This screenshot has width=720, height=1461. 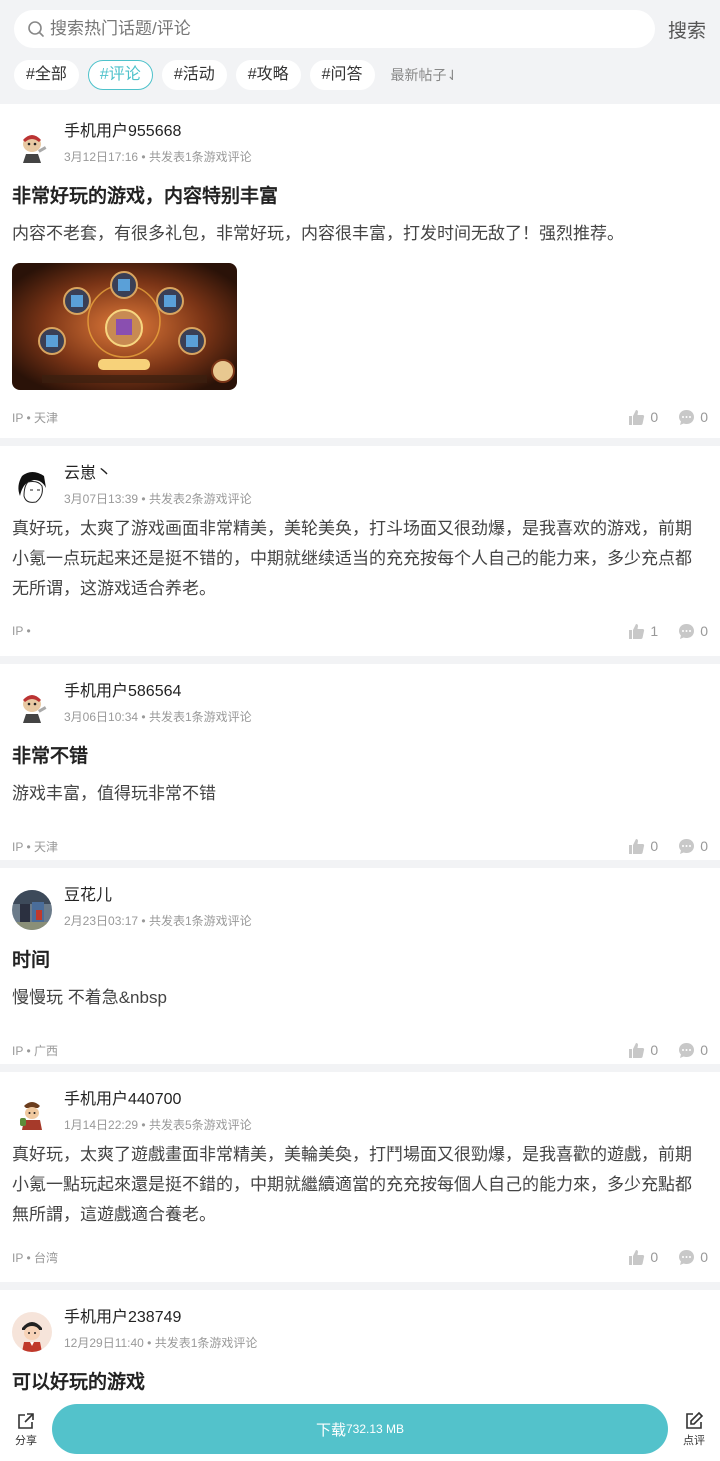 What do you see at coordinates (158, 896) in the screenshot?
I see `username: 豆花儿` at bounding box center [158, 896].